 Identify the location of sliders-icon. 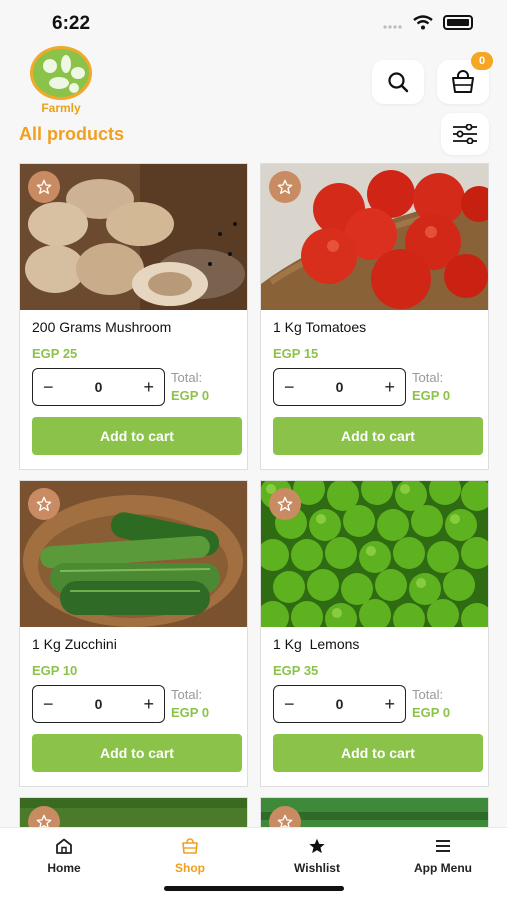
(465, 134).